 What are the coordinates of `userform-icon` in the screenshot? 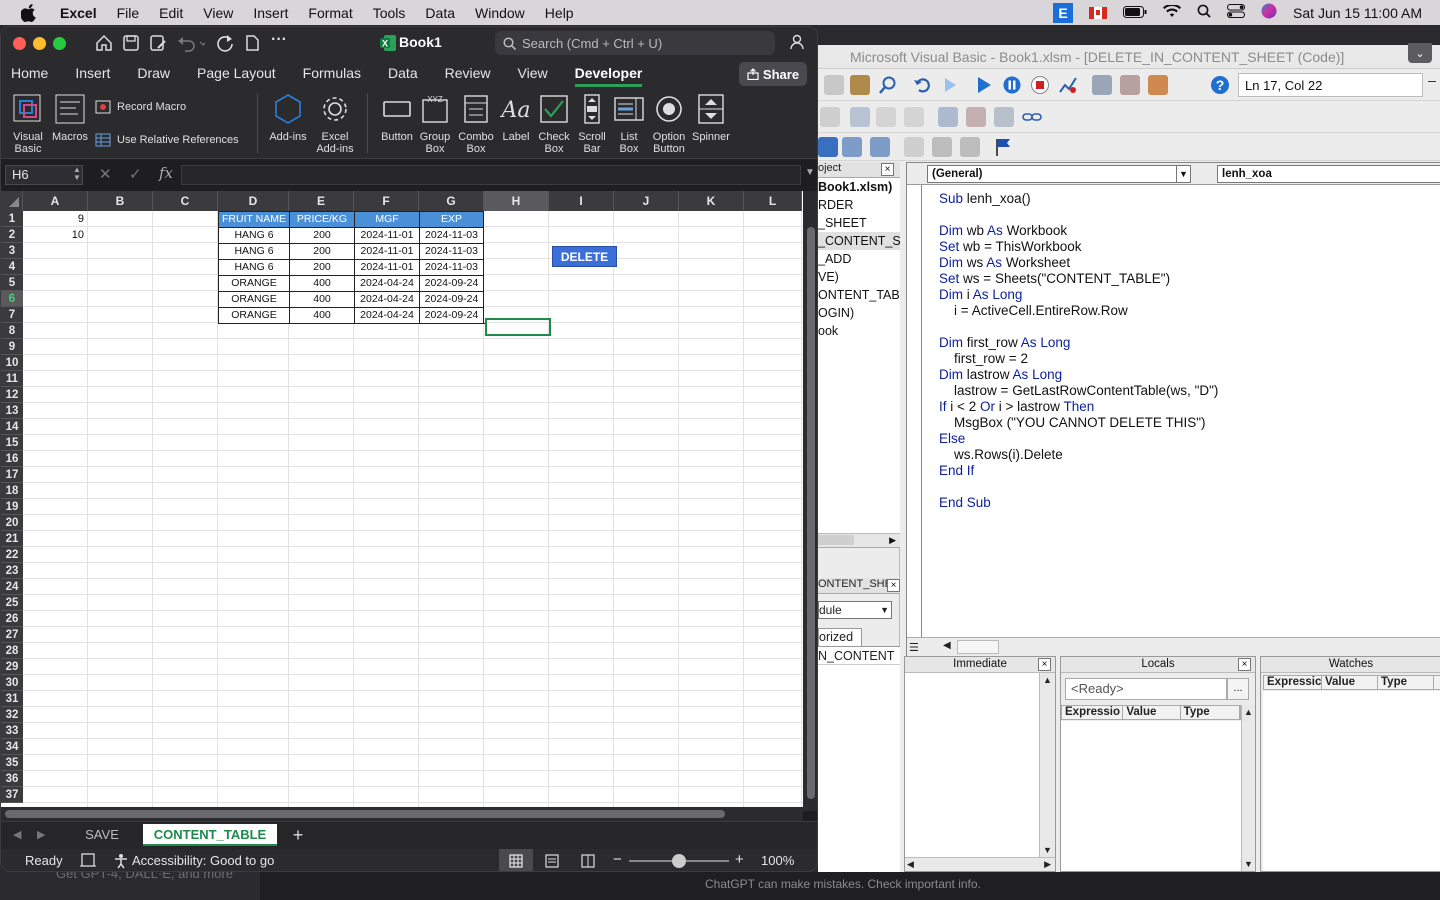 It's located at (948, 117).